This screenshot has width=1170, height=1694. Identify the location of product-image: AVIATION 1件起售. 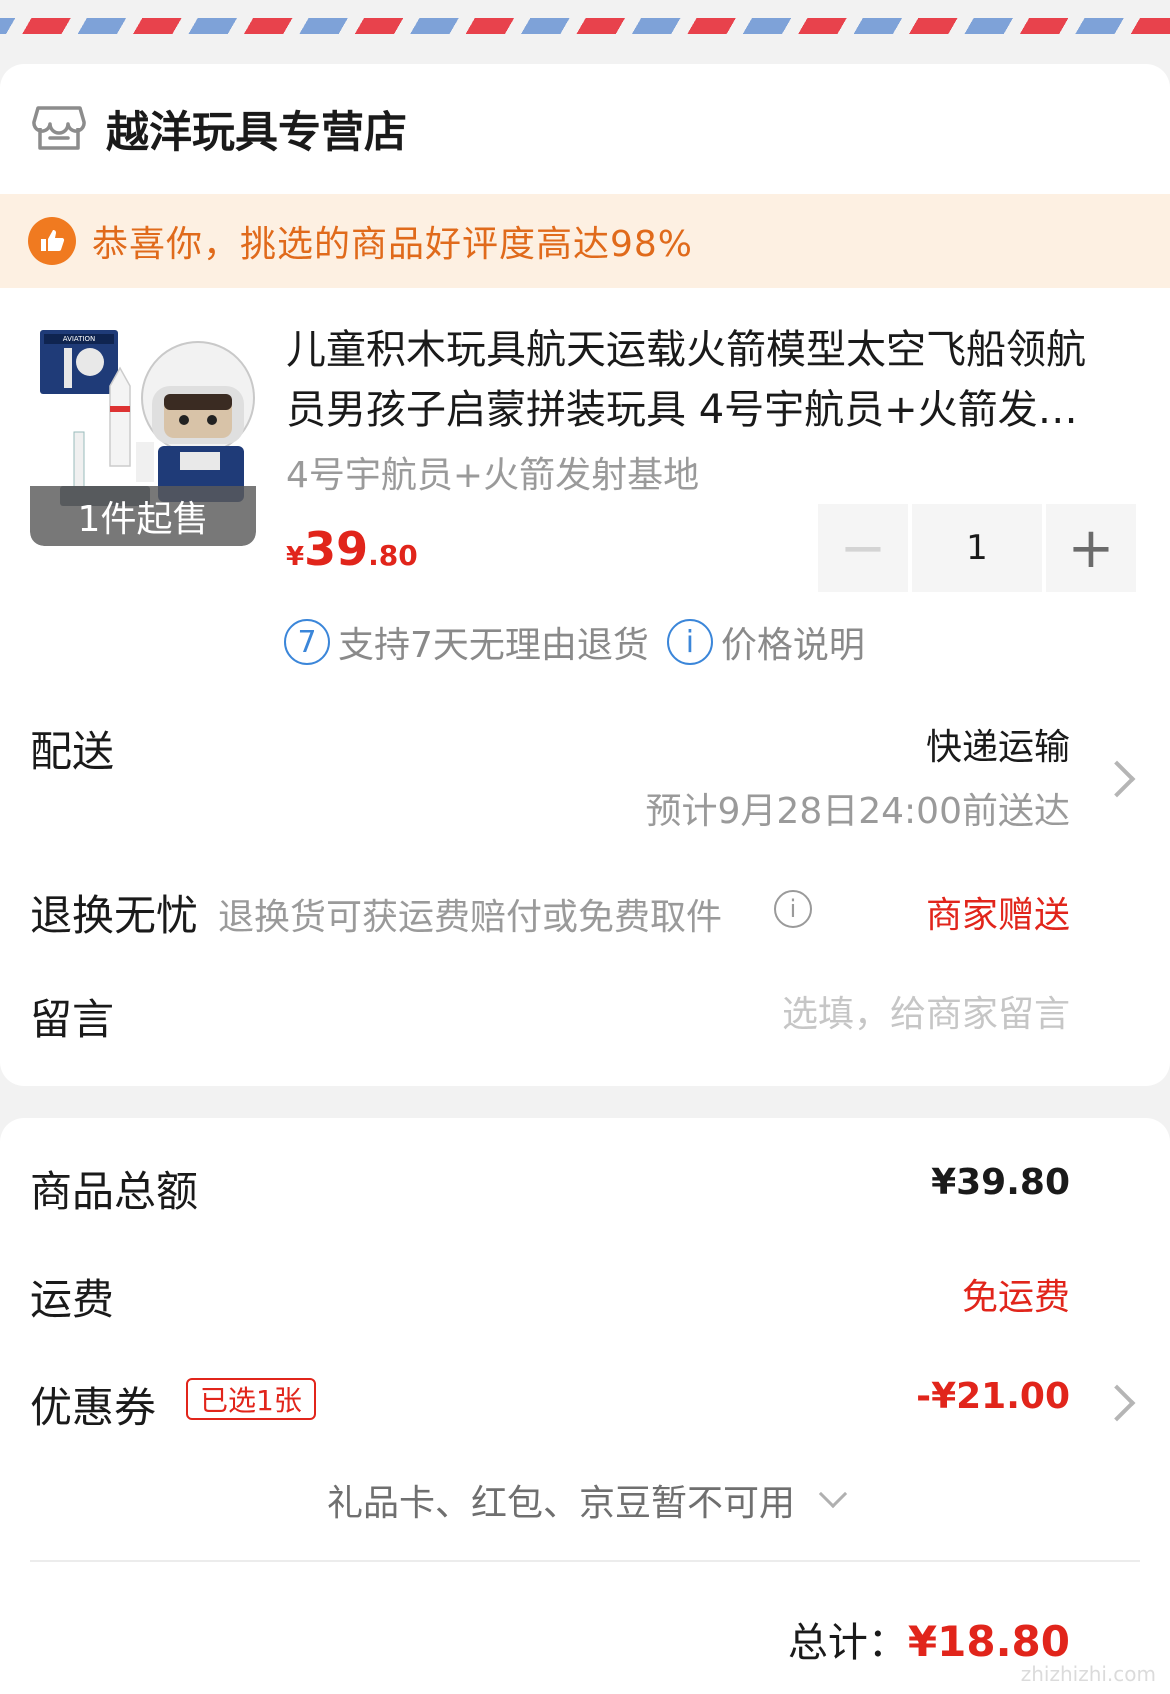
(143, 436).